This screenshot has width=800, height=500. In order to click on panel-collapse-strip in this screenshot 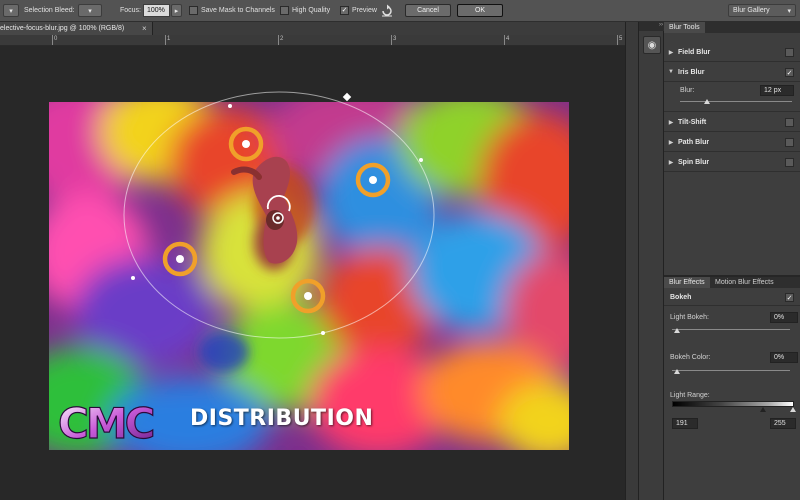, I will do `click(631, 261)`.